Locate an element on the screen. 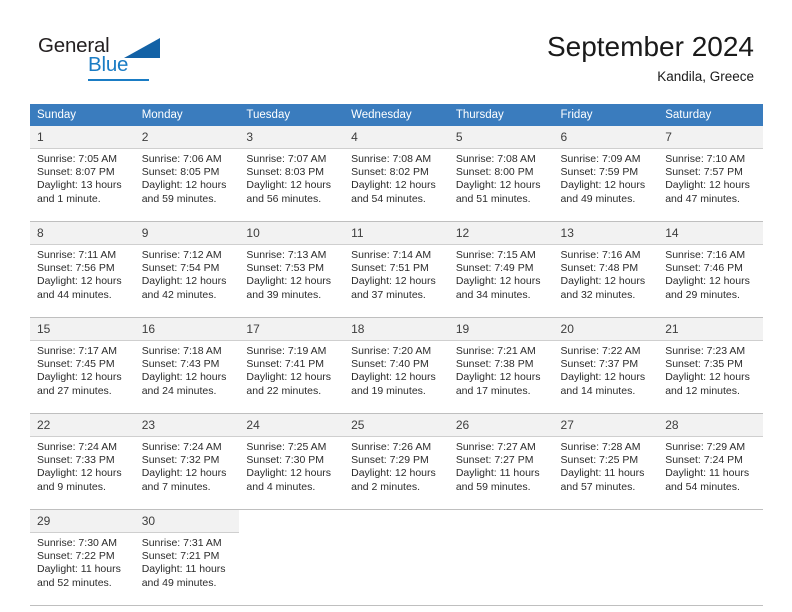 The height and width of the screenshot is (612, 792). day-number: 4 is located at coordinates (396, 137).